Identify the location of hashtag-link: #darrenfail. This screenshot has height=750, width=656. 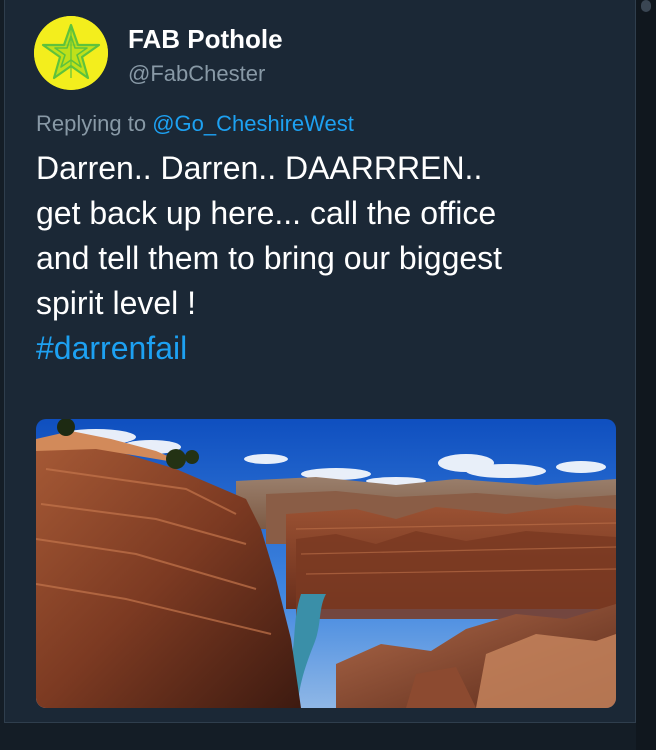
(326, 348).